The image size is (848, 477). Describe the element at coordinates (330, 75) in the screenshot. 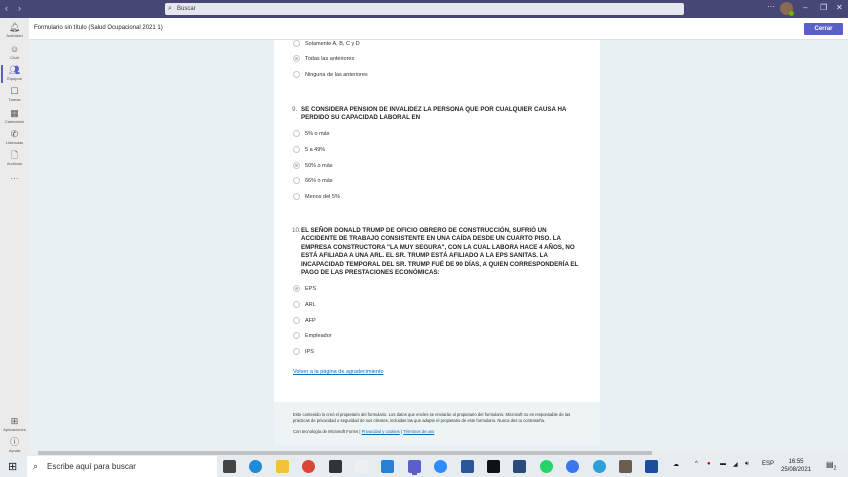

I see `option-prev-3: Ninguna de las anteriores` at that location.